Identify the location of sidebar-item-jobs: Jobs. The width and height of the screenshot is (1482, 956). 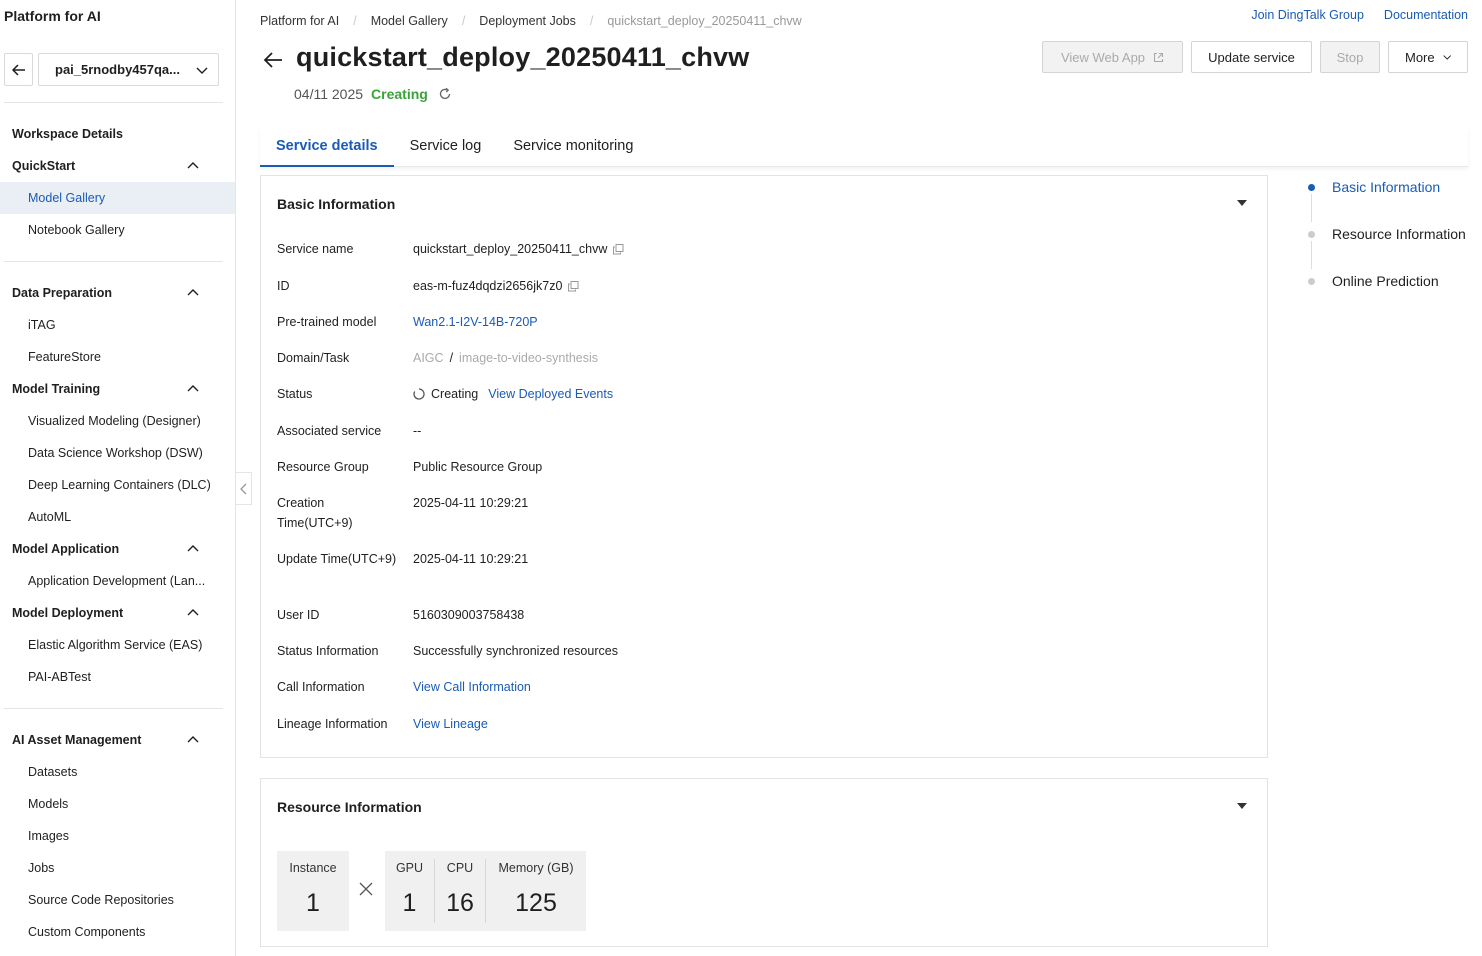
(117, 868).